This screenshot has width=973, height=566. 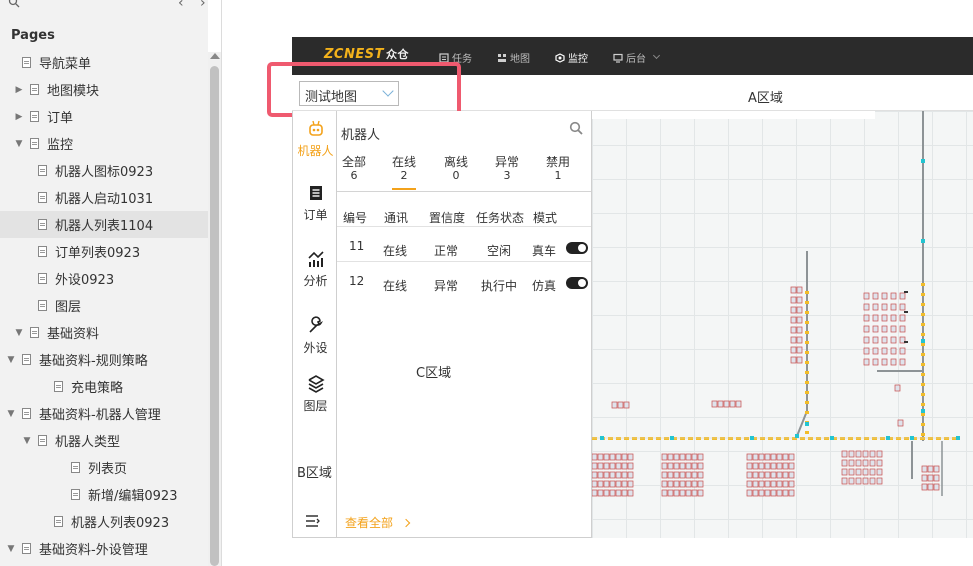 I want to click on nav-map: 地图, so click(x=513, y=57).